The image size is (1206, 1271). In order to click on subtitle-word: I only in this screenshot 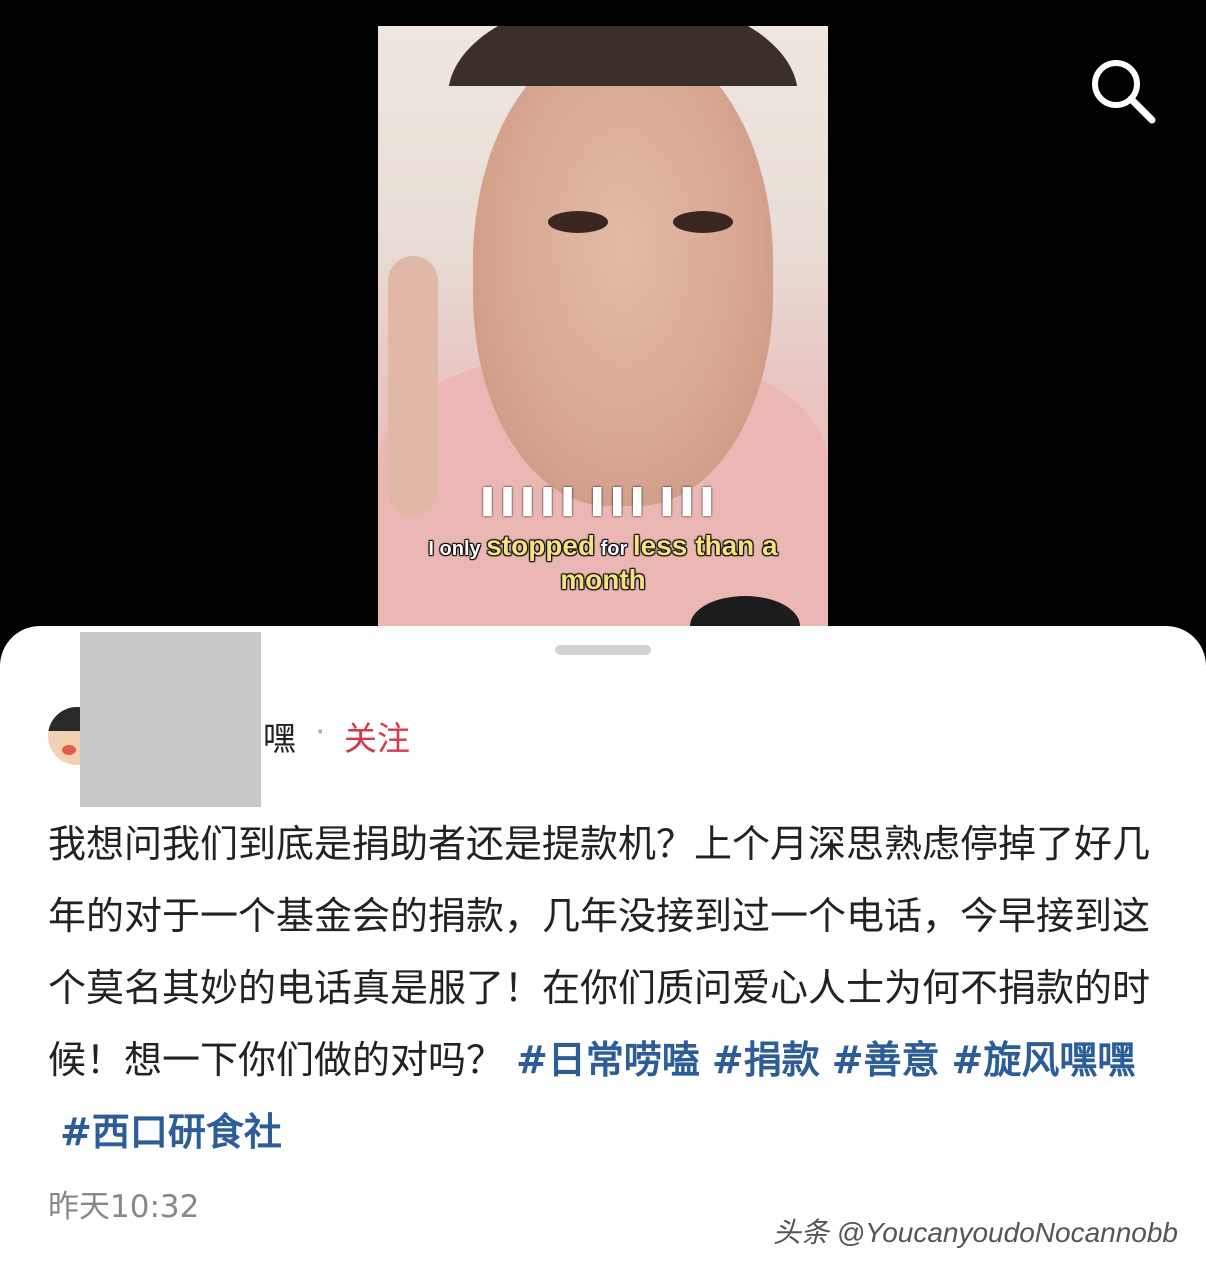, I will do `click(457, 549)`.